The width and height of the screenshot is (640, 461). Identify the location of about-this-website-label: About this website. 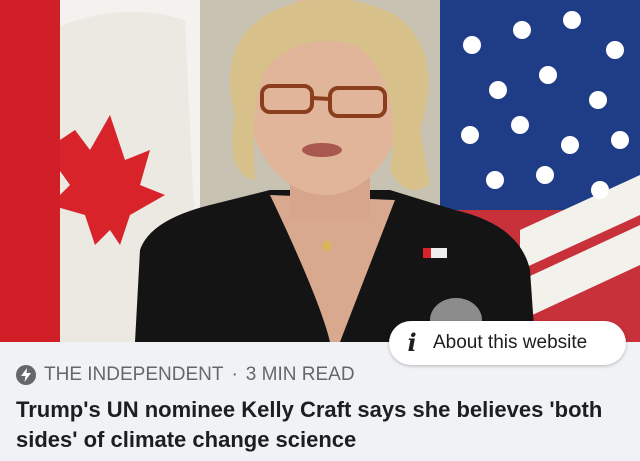
(510, 342).